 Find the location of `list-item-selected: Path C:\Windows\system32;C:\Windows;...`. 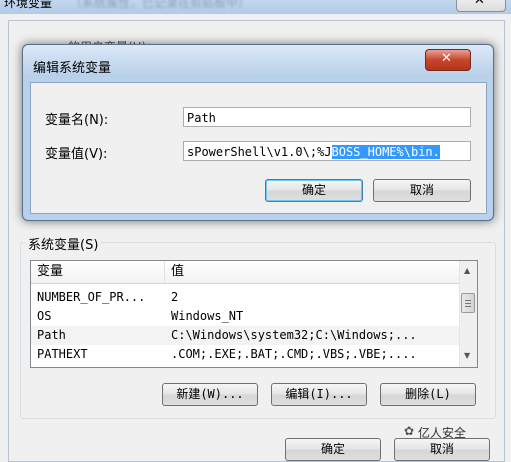

list-item-selected: Path C:\Windows\system32;C:\Windows;... is located at coordinates (245, 335).